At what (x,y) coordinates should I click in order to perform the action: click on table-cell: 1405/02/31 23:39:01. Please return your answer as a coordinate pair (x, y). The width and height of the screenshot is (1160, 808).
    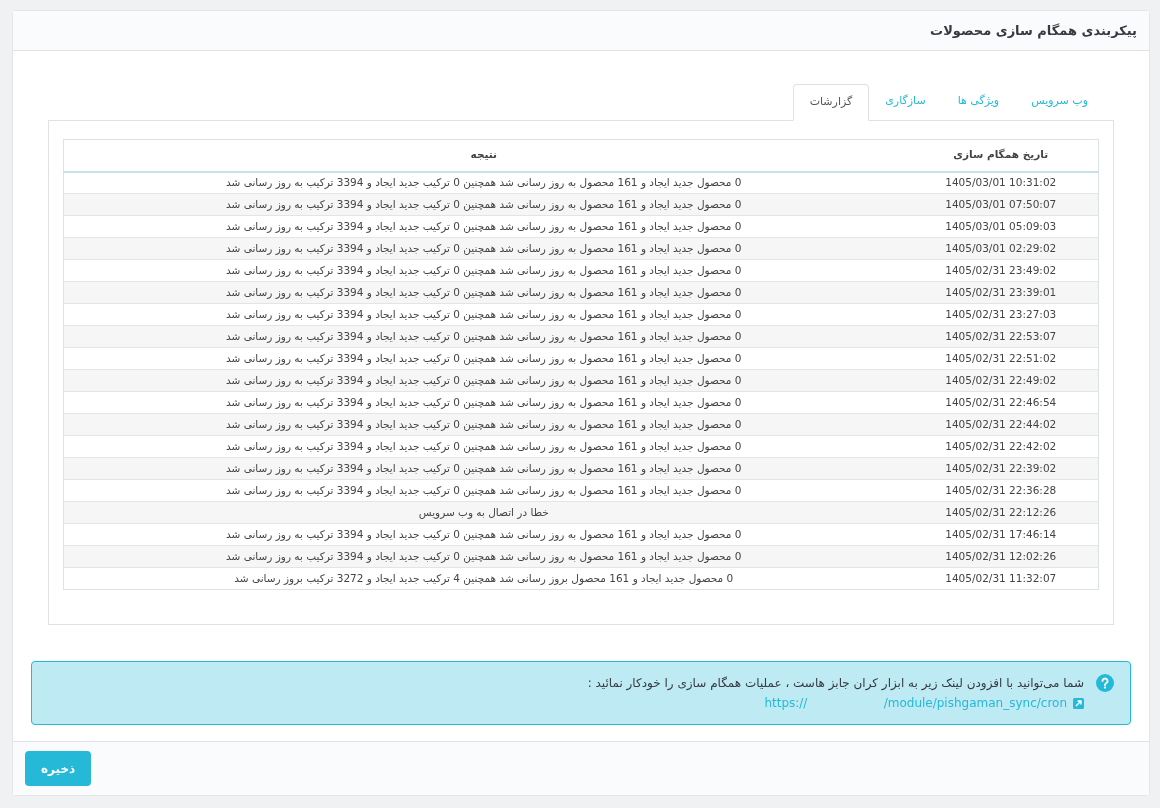
    Looking at the image, I should click on (1001, 292).